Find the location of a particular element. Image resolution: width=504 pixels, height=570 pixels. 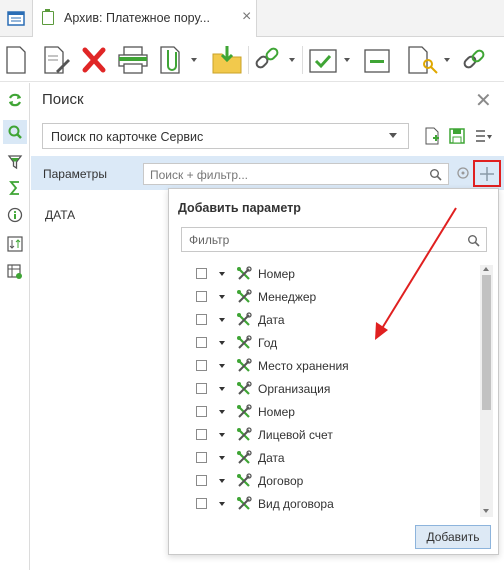

info-button is located at coordinates (15, 215).